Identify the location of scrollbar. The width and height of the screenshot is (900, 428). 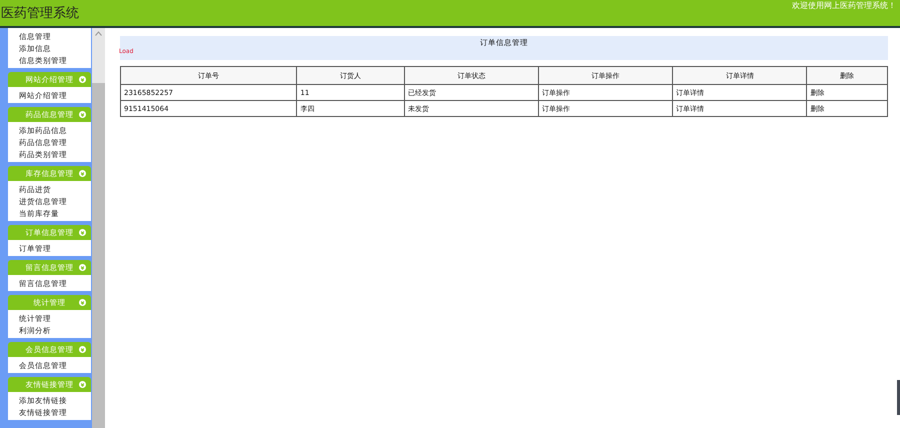
(98, 228).